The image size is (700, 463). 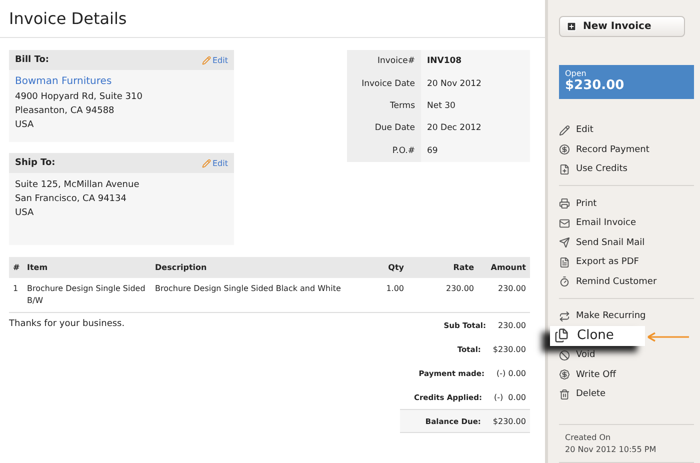 I want to click on total-value: 230.00, so click(x=512, y=325).